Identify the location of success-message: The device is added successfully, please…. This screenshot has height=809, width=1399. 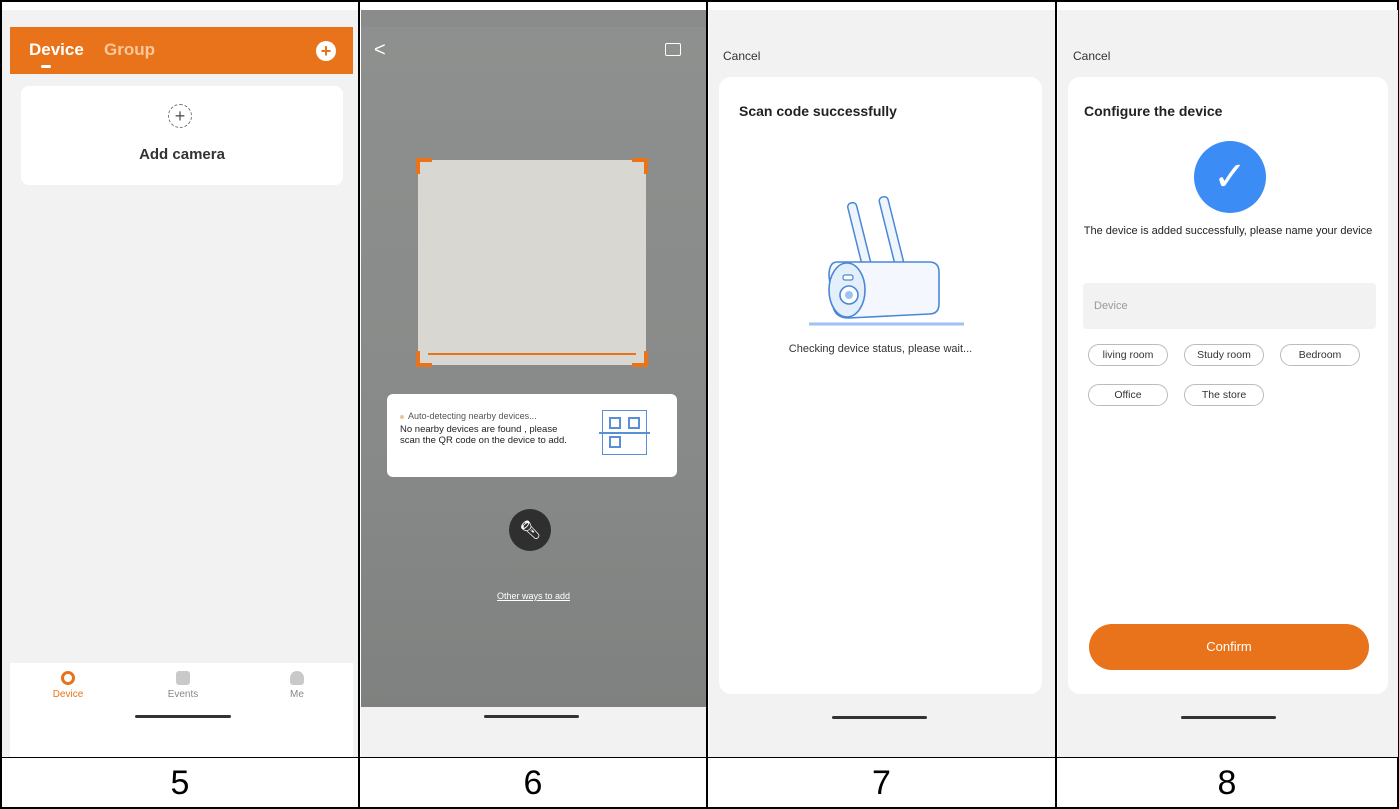
(1228, 231).